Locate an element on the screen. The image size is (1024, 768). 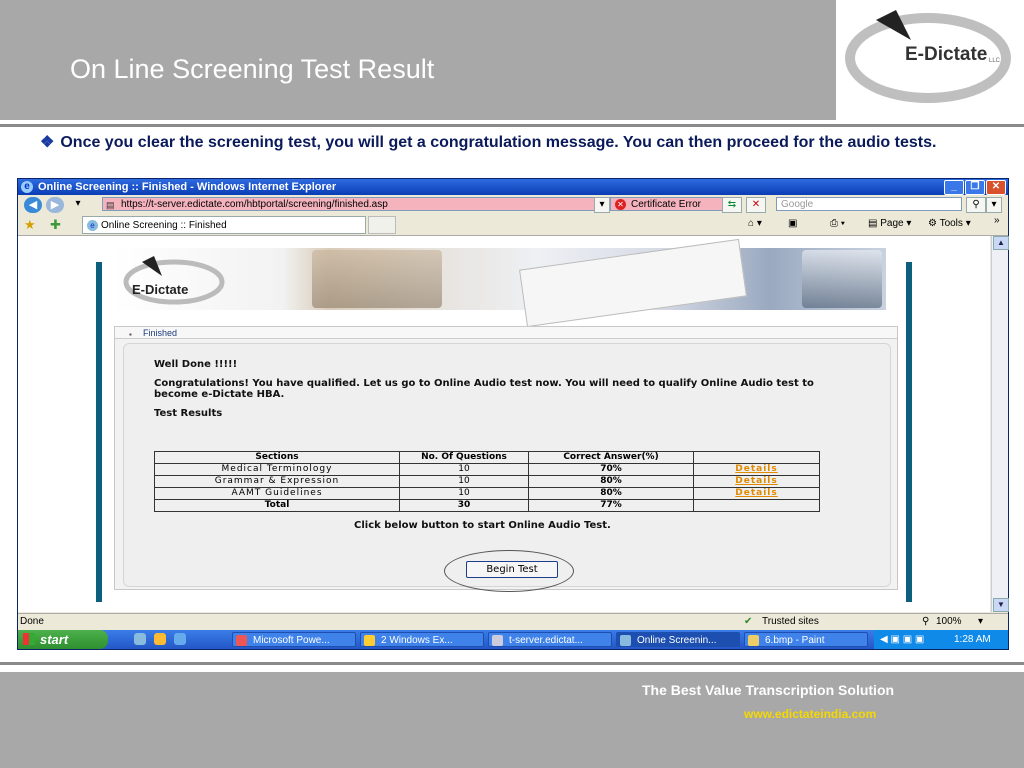
header-blank is located at coordinates (756, 457).